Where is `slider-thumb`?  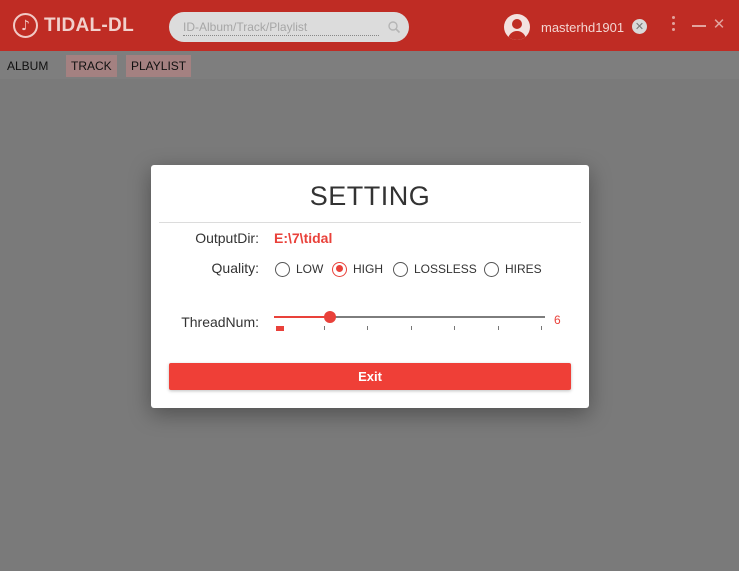 slider-thumb is located at coordinates (330, 317).